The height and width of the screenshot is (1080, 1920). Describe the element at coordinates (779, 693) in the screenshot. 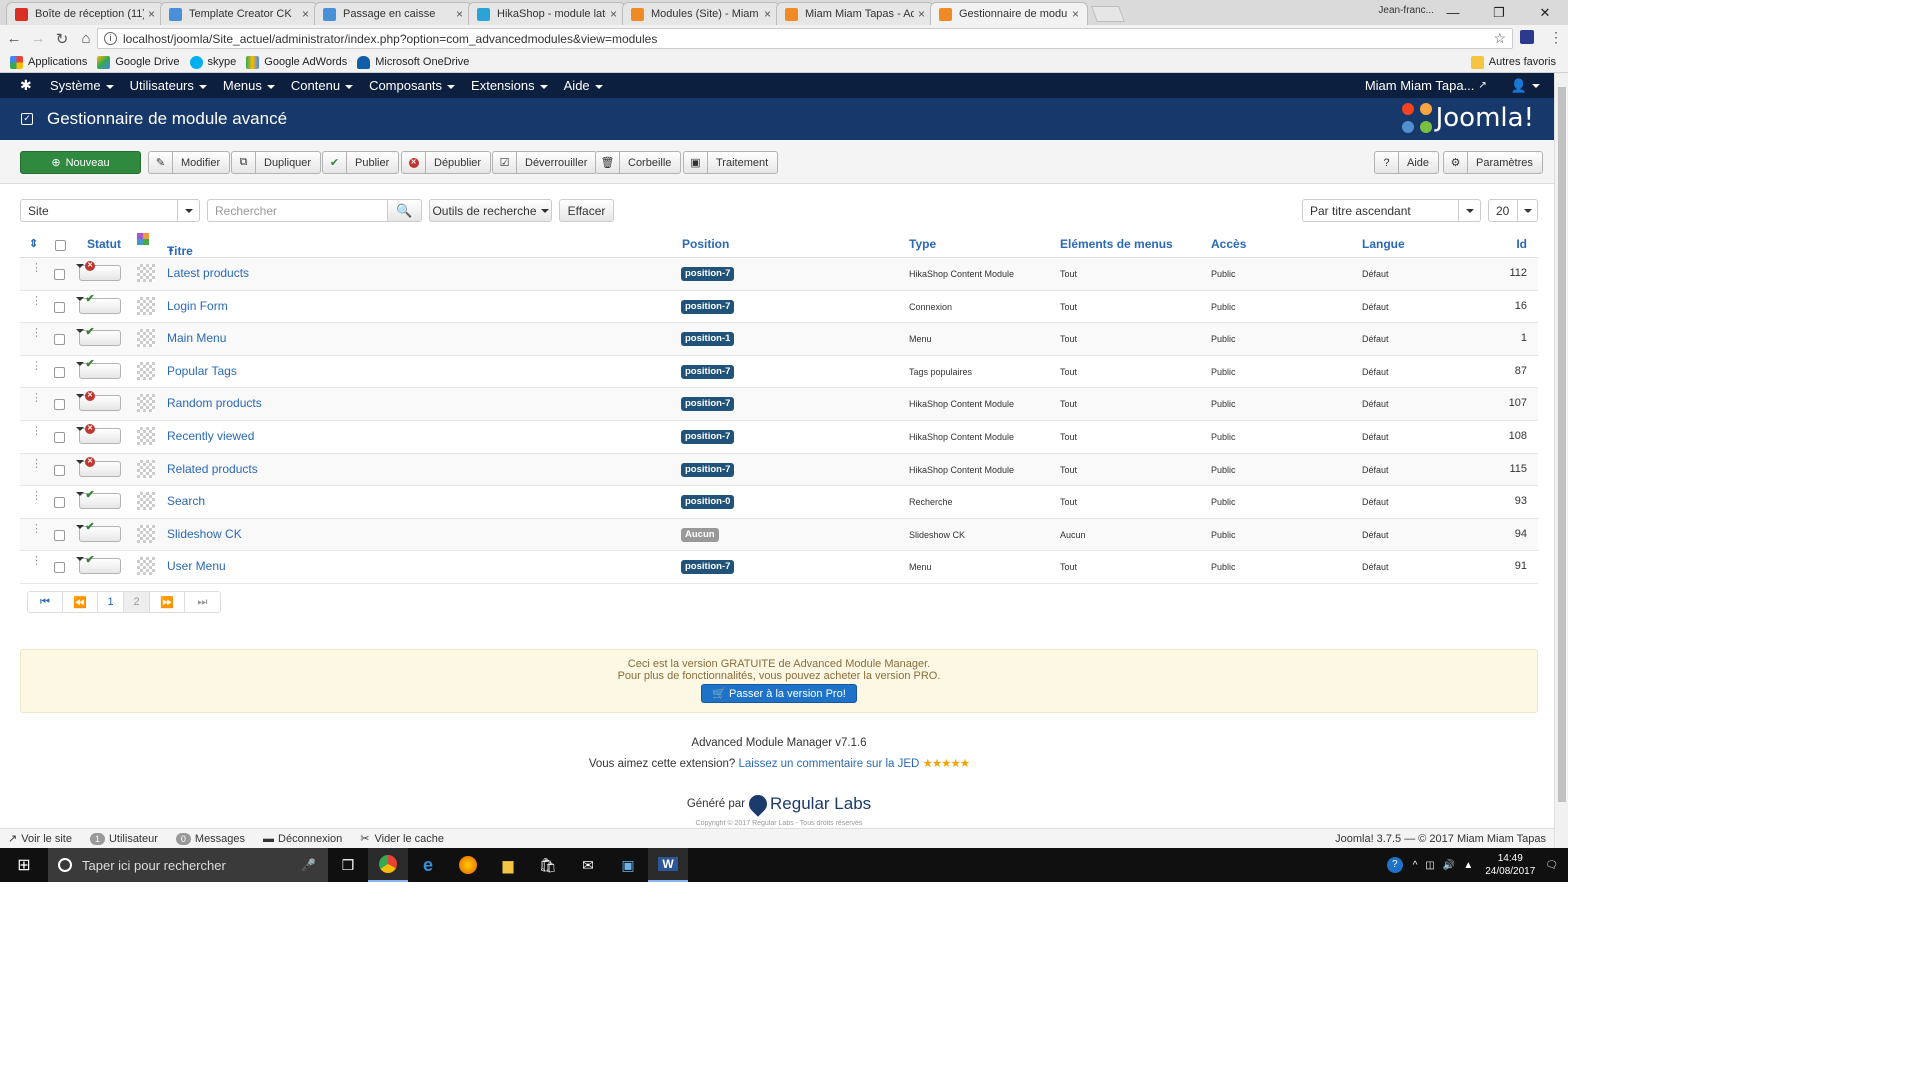

I see `upgrade-pro-button: 🛒 Passer à la version Pro!` at that location.